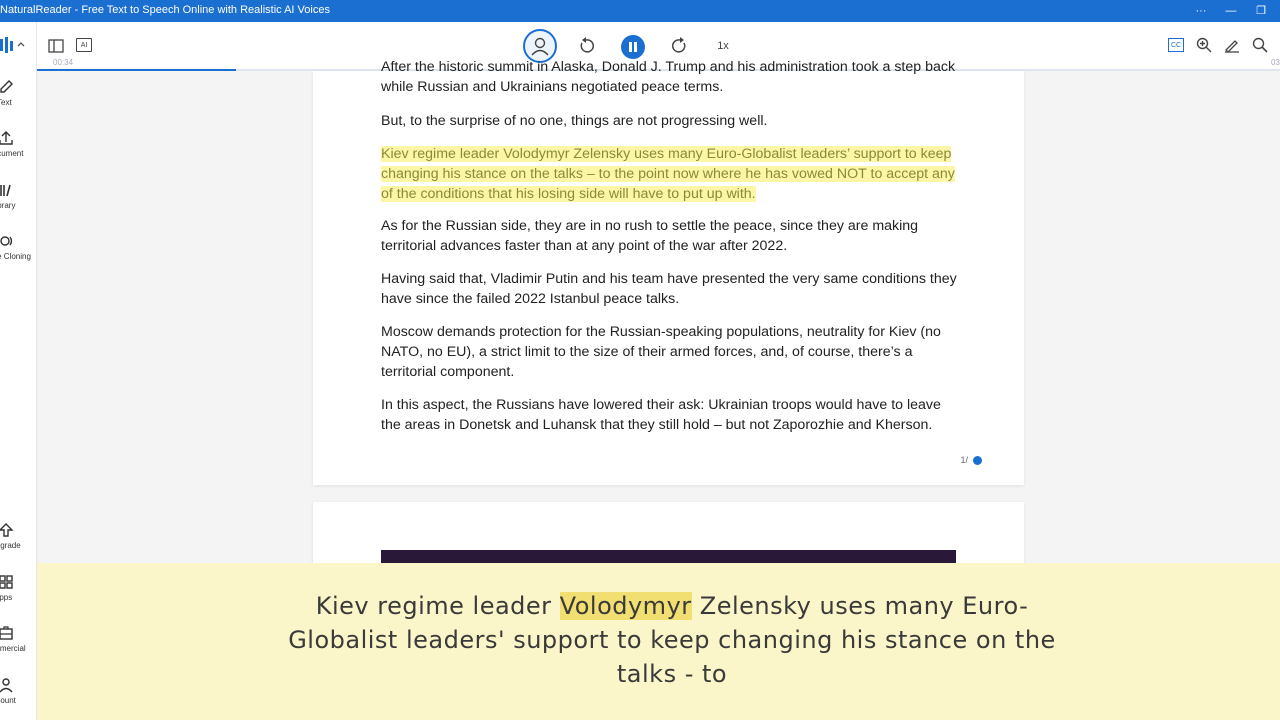  I want to click on sidebar-item-label: Document, so click(12, 153).